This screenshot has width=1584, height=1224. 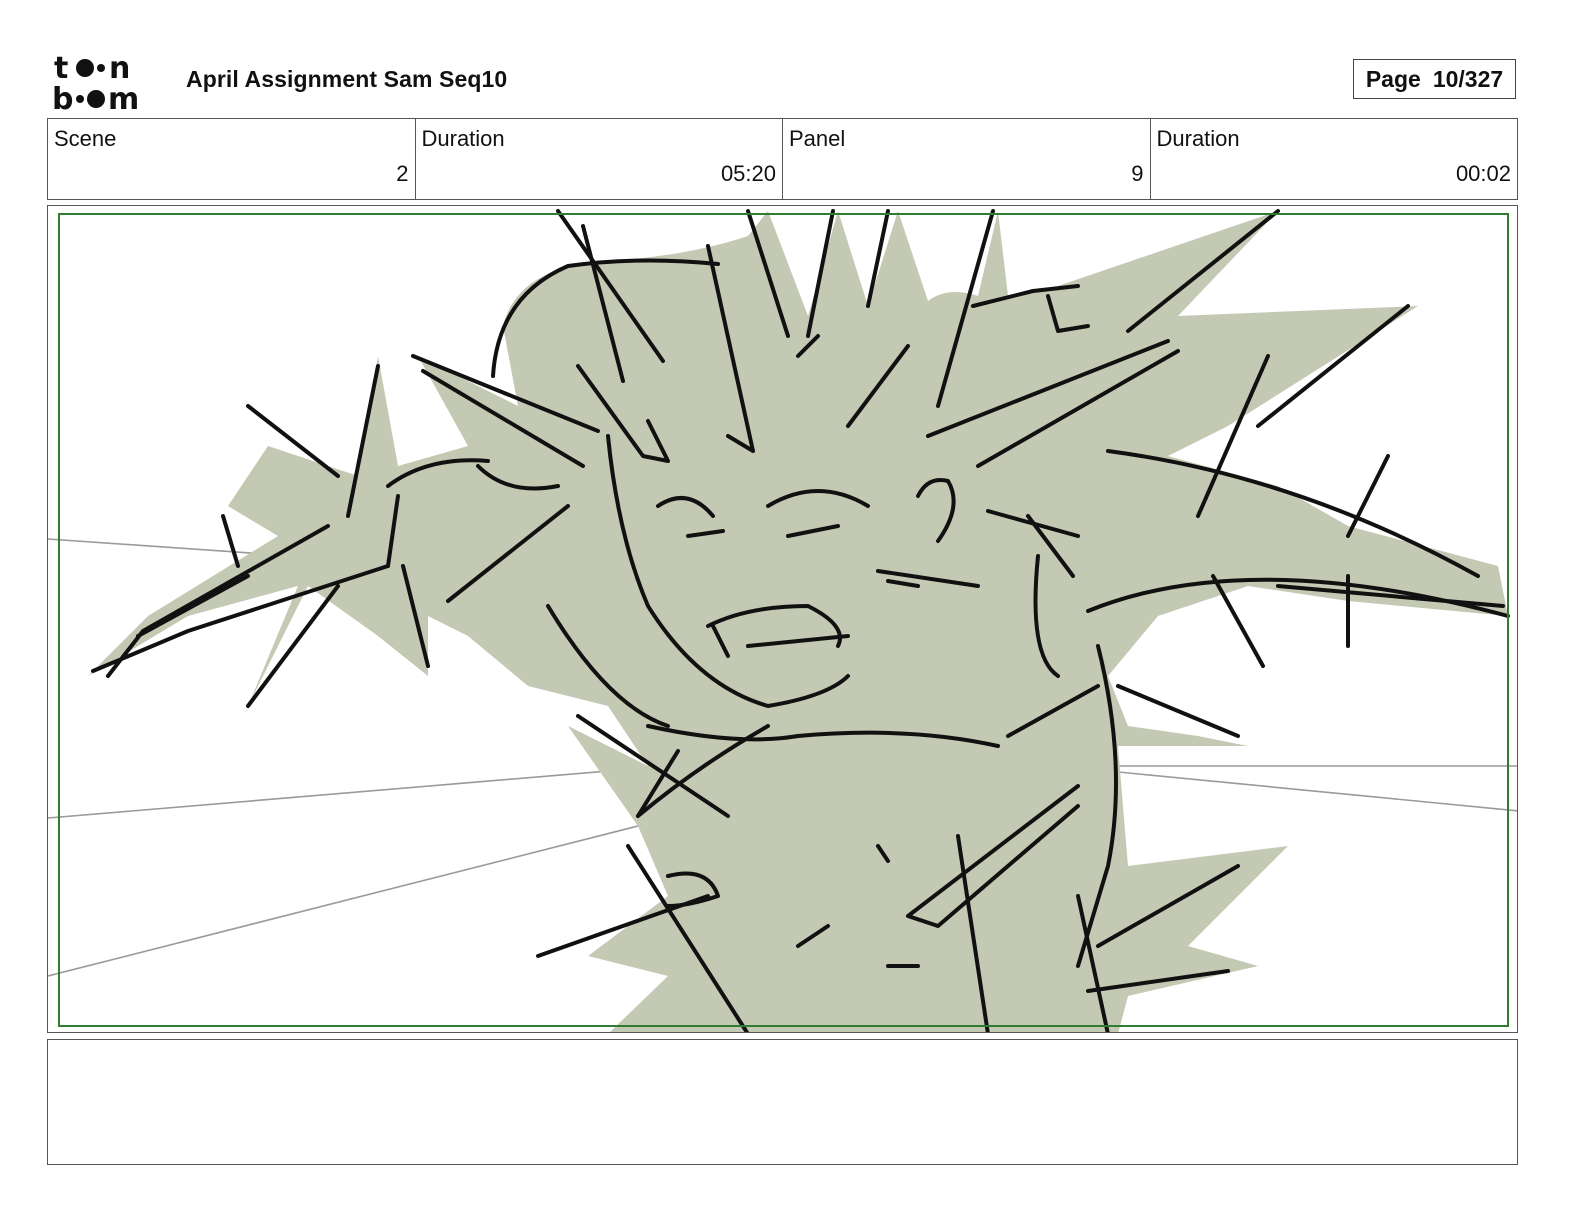 I want to click on svg-text: m, so click(x=123, y=97).